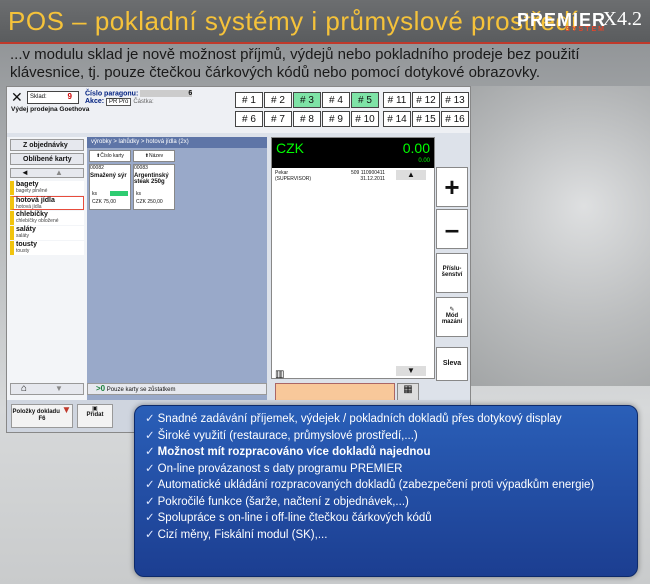 Image resolution: width=650 pixels, height=584 pixels. I want to click on numkey-1: # 1, so click(249, 100).